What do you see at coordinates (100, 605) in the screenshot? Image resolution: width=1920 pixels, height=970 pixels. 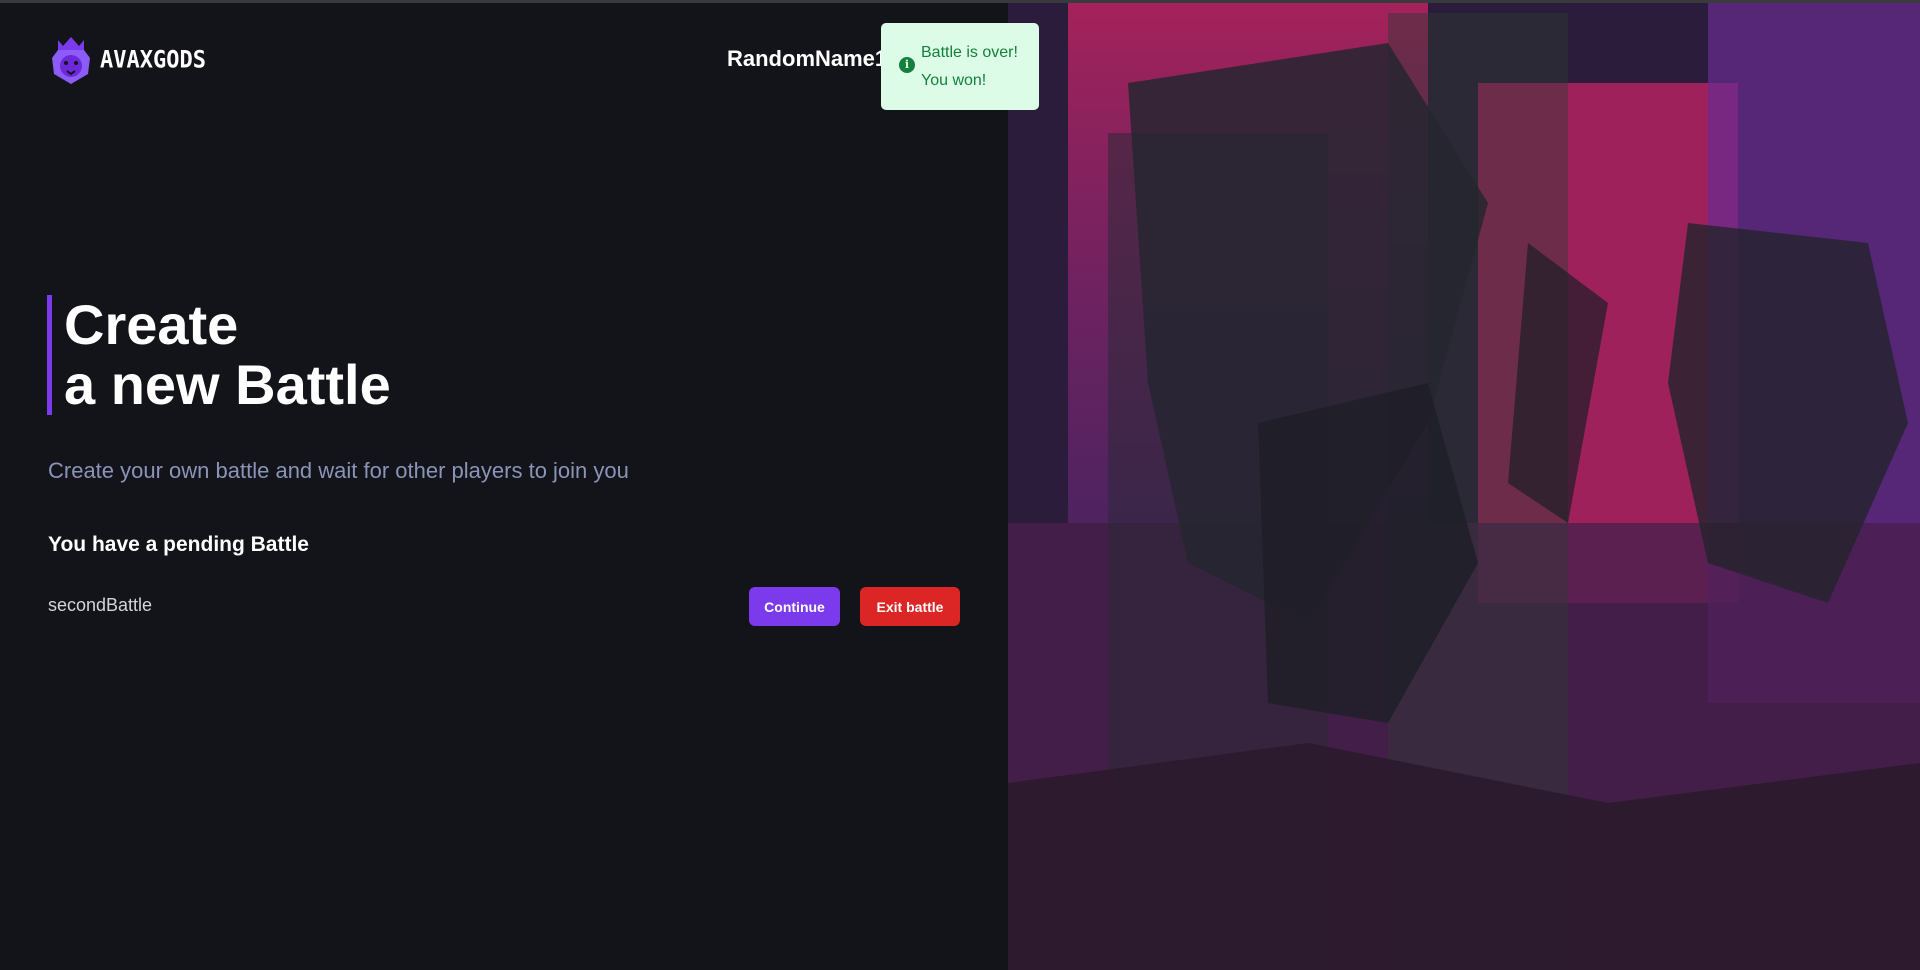 I see `pending-battle-name: secondBattle` at bounding box center [100, 605].